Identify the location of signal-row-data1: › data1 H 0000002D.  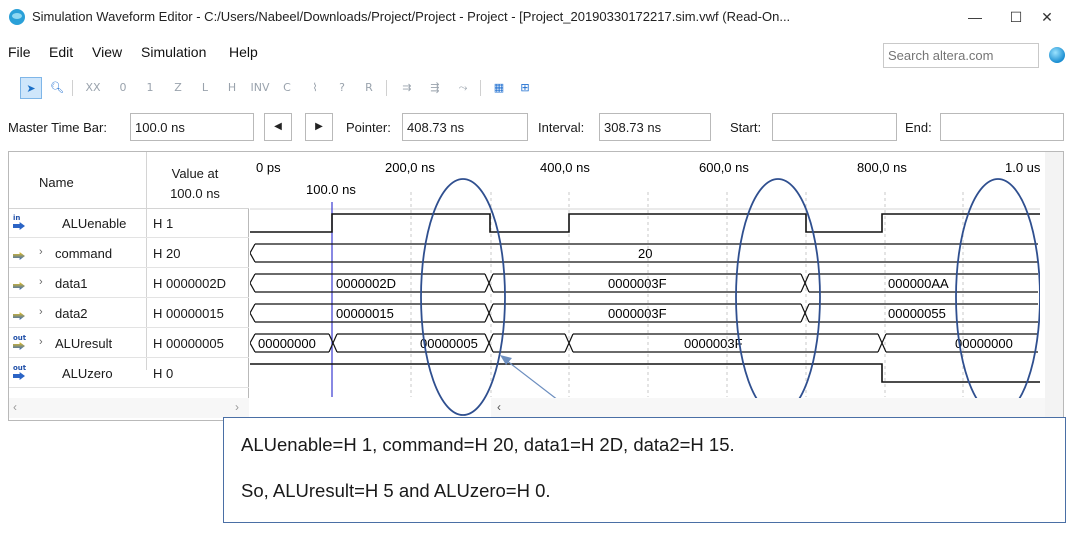
(129, 283).